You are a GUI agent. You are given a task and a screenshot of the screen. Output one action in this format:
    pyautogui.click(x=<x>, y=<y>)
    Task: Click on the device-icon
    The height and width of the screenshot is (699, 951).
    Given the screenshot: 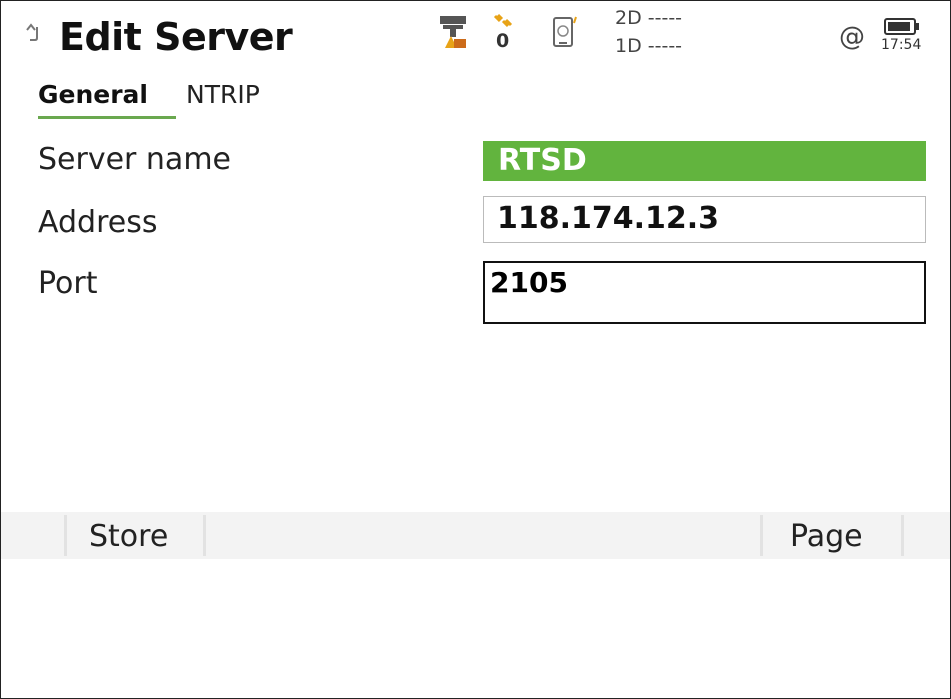 What is the action you would take?
    pyautogui.click(x=566, y=32)
    